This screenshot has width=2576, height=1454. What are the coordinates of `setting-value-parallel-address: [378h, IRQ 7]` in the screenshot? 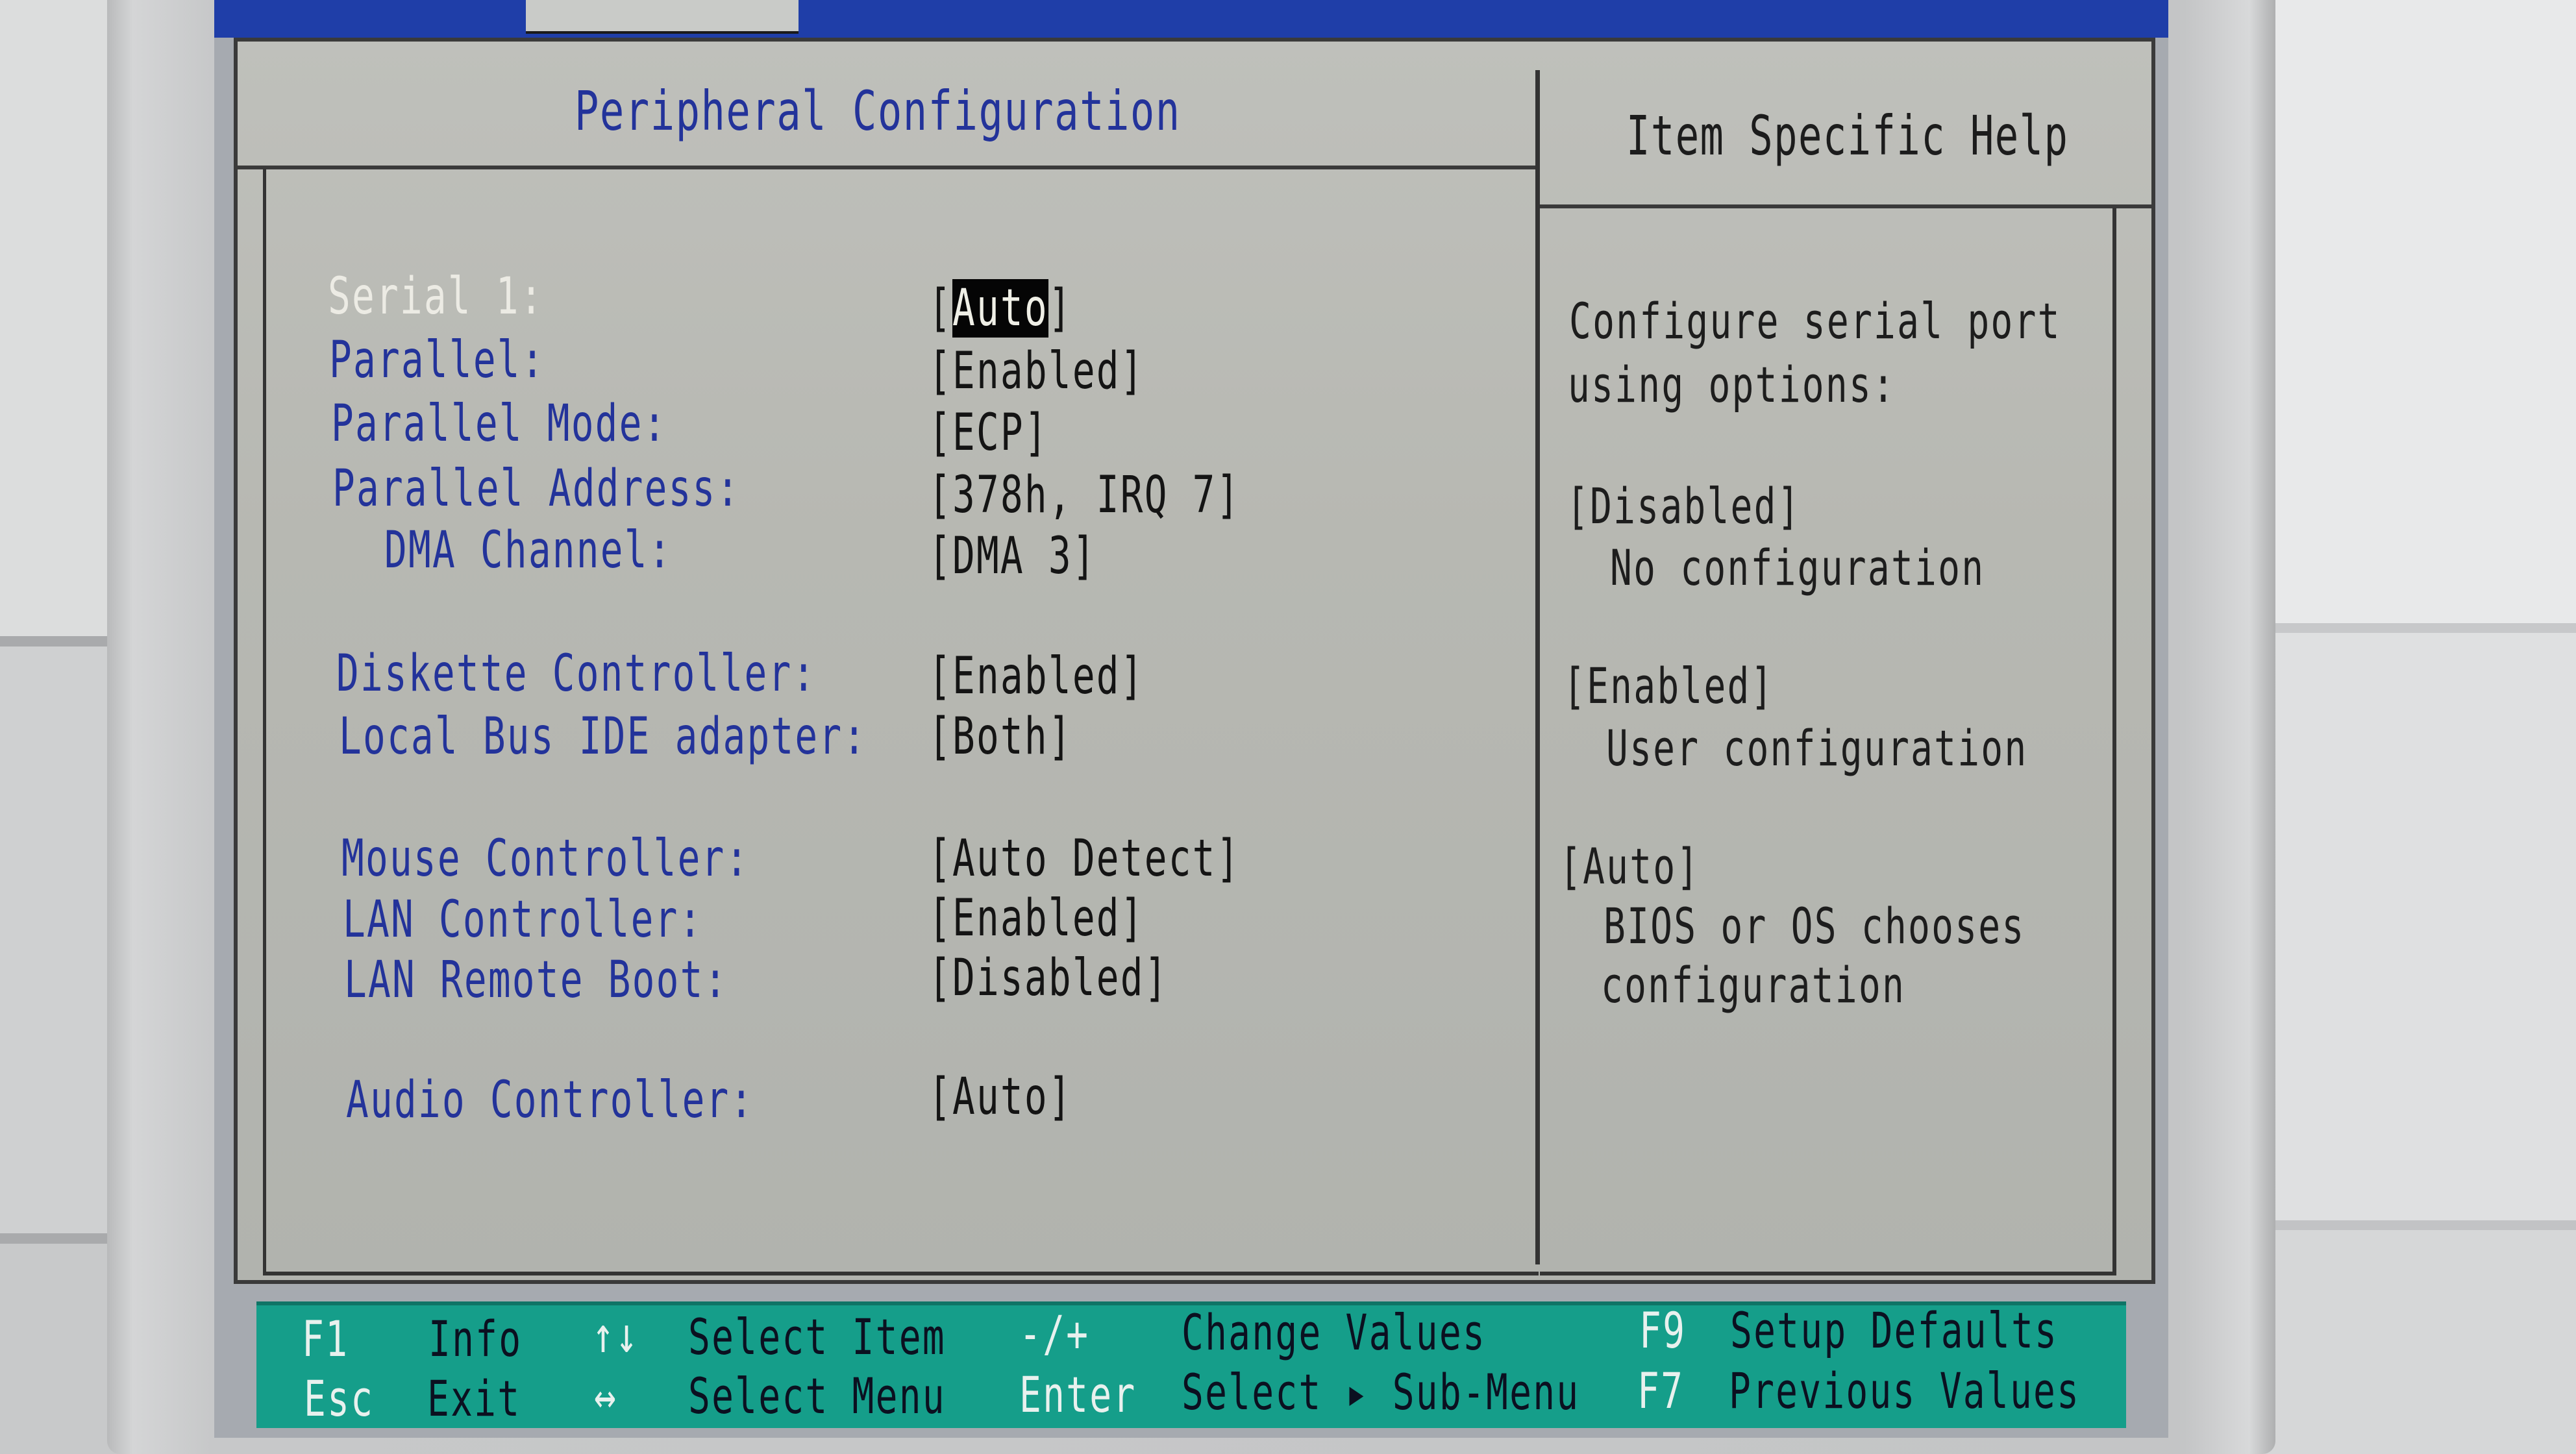 It's located at (1084, 495).